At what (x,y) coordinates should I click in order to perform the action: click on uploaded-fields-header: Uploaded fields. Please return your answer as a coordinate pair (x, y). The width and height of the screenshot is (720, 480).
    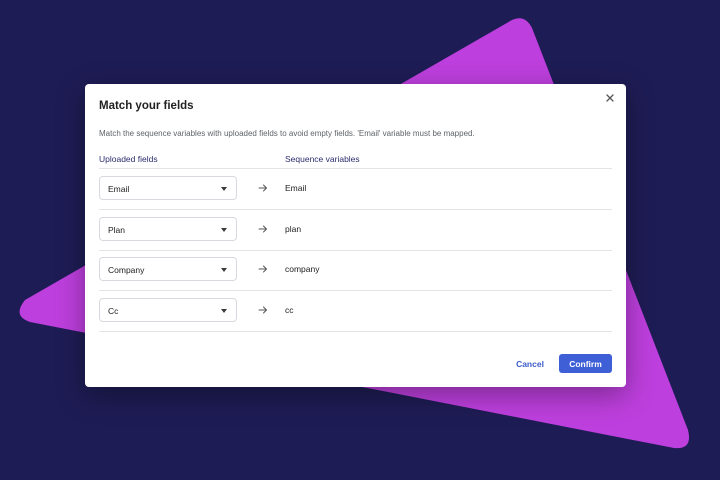
    Looking at the image, I should click on (128, 159).